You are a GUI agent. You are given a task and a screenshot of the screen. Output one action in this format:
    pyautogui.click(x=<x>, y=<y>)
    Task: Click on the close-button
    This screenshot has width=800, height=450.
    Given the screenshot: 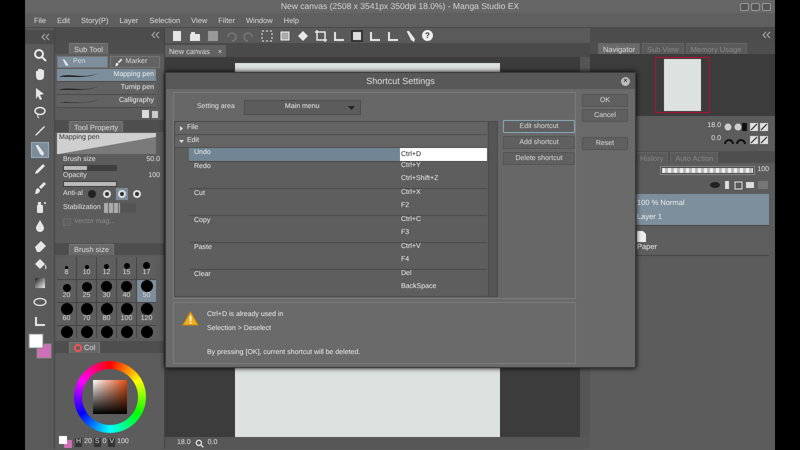 What is the action you would take?
    pyautogui.click(x=766, y=6)
    